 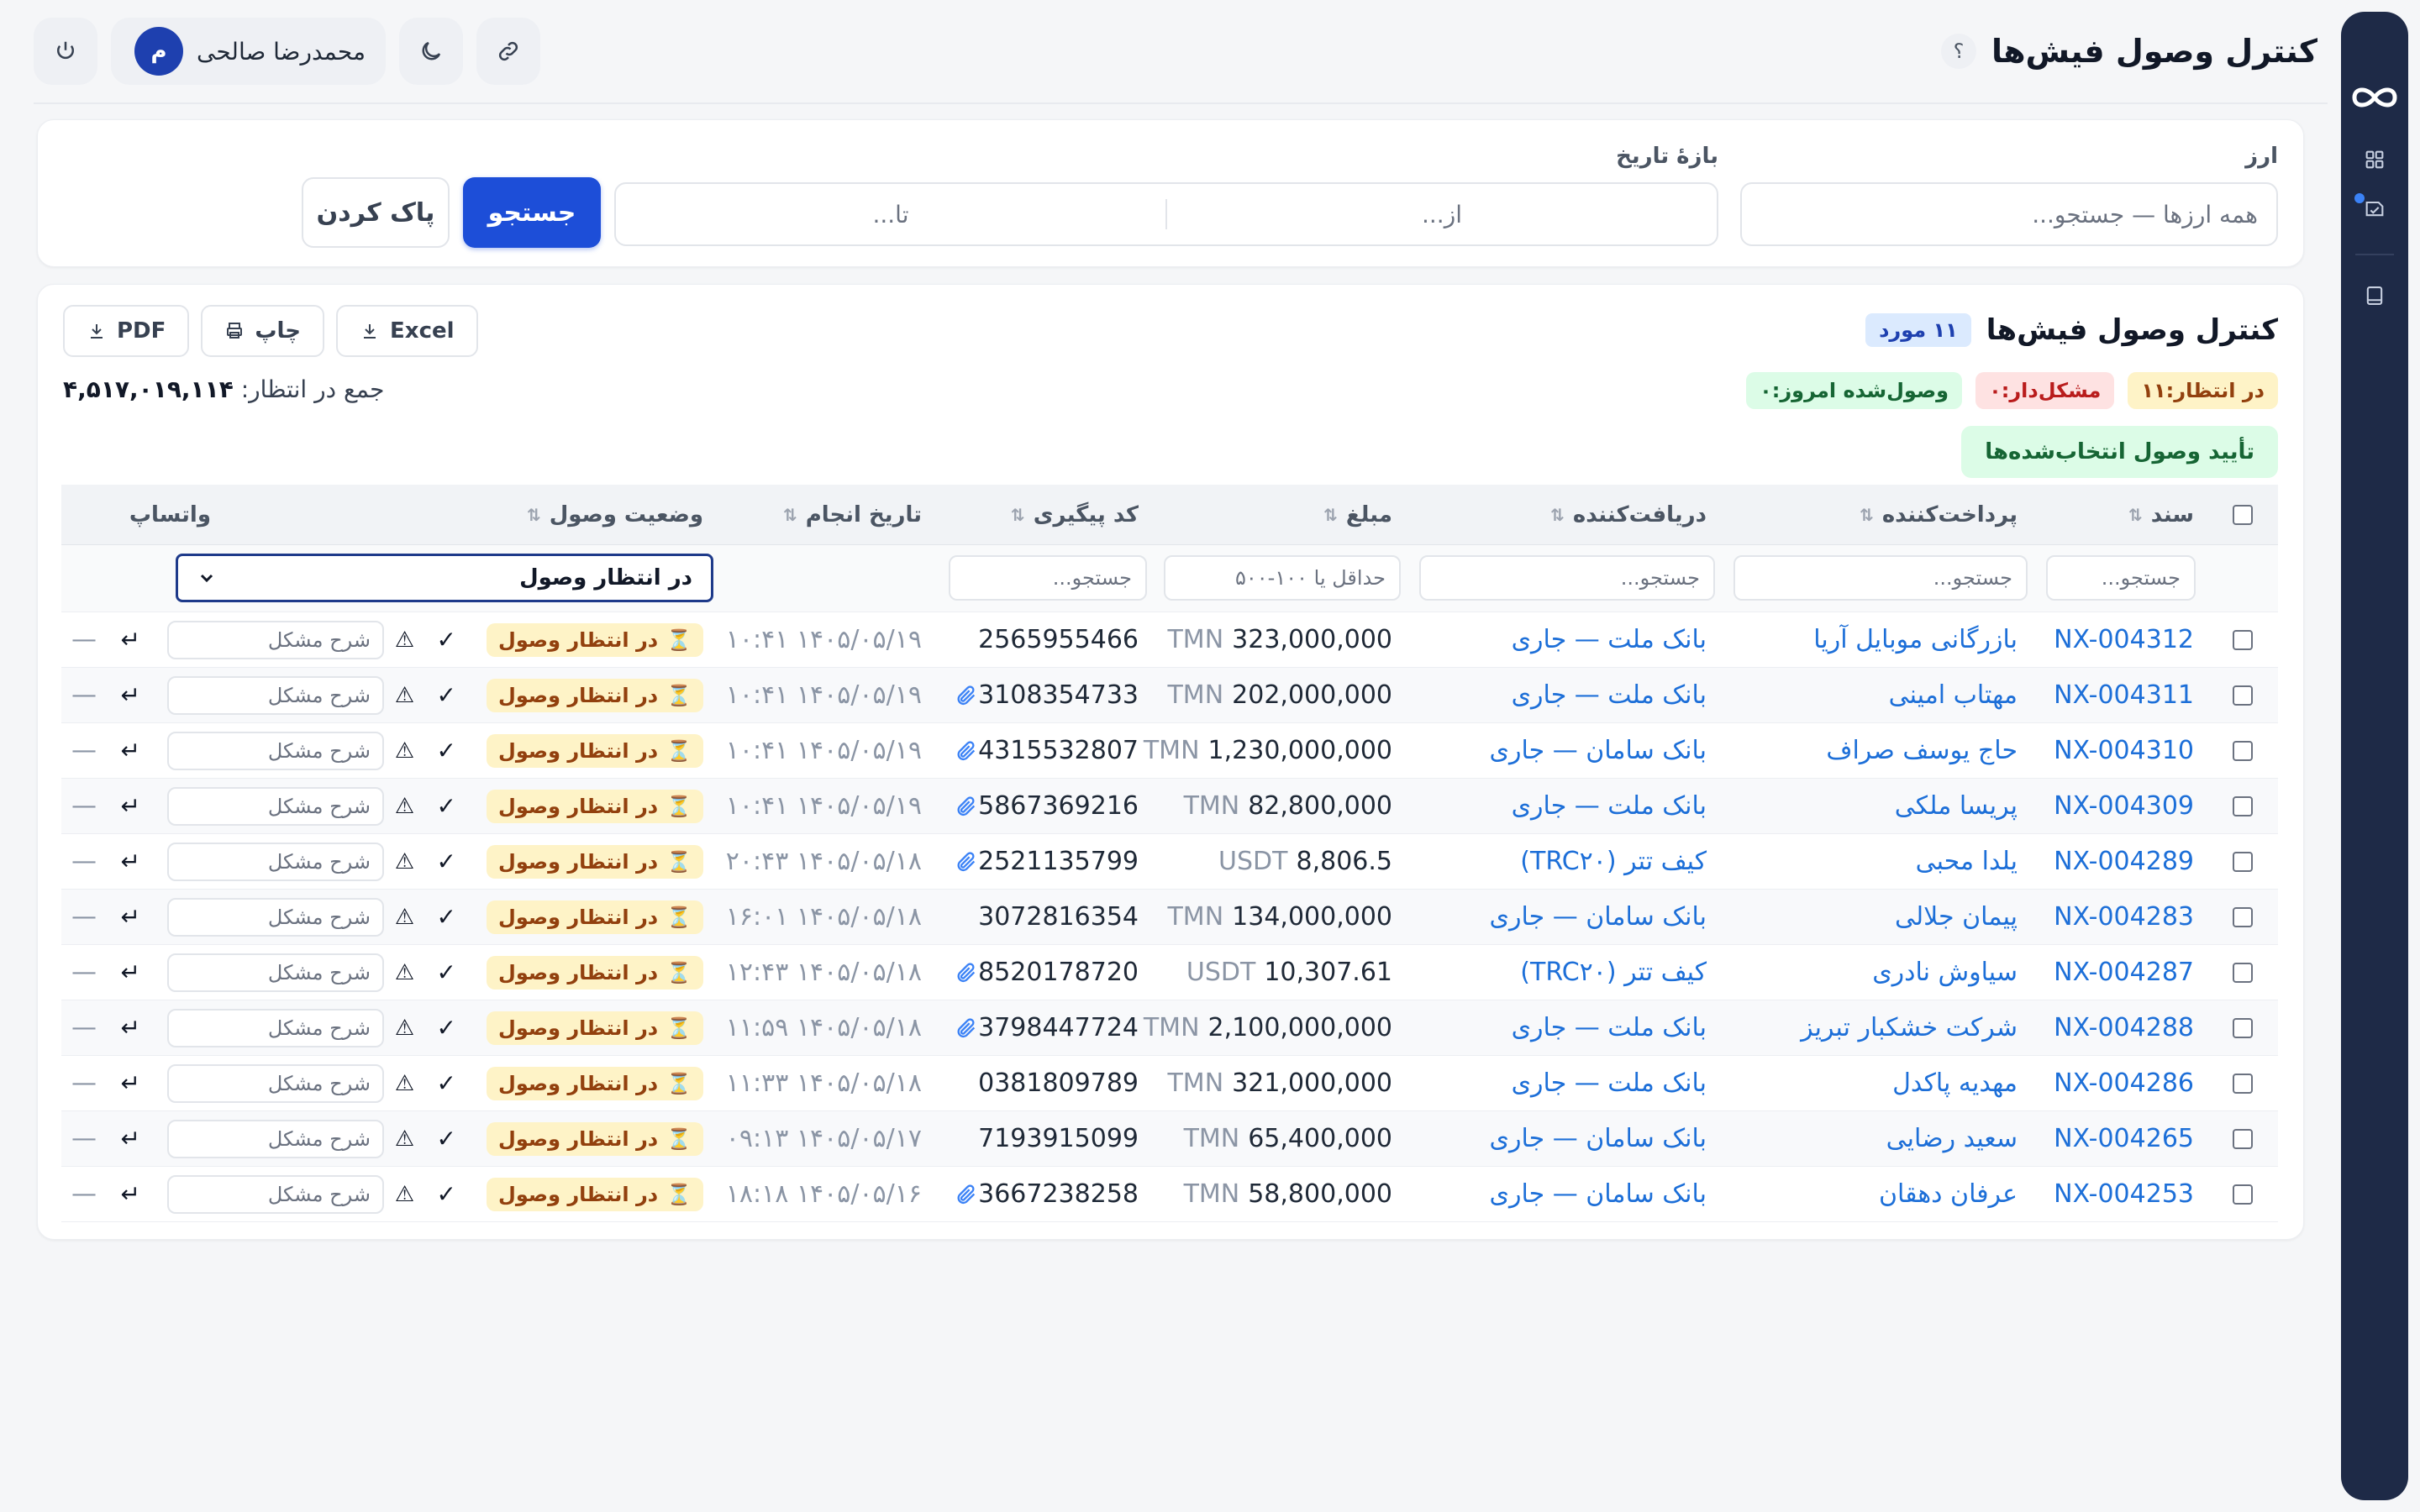 I want to click on infinity-logo-icon, so click(x=2375, y=97).